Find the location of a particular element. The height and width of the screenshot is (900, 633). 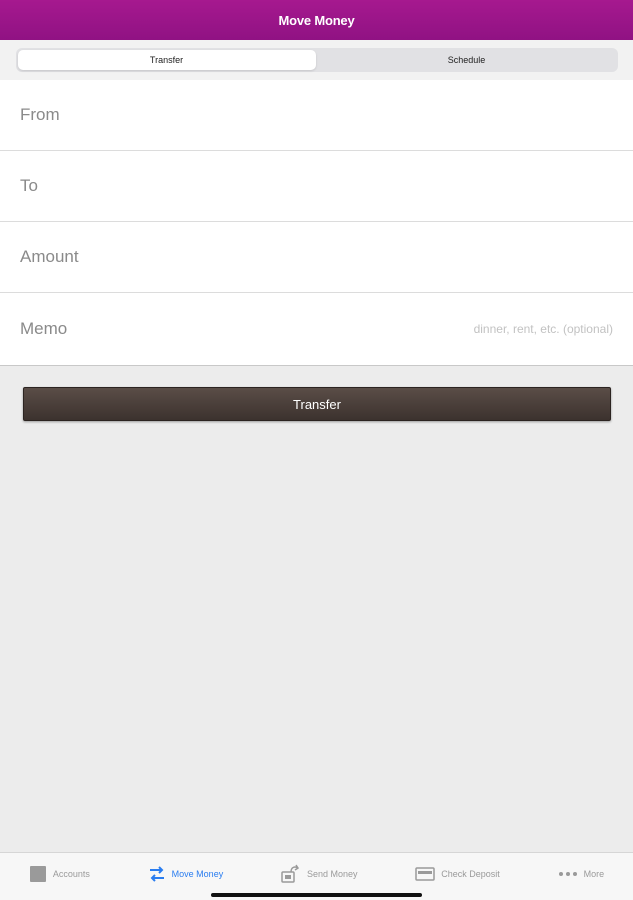

tabbar-item-check-deposit: Check Deposit is located at coordinates (457, 874).